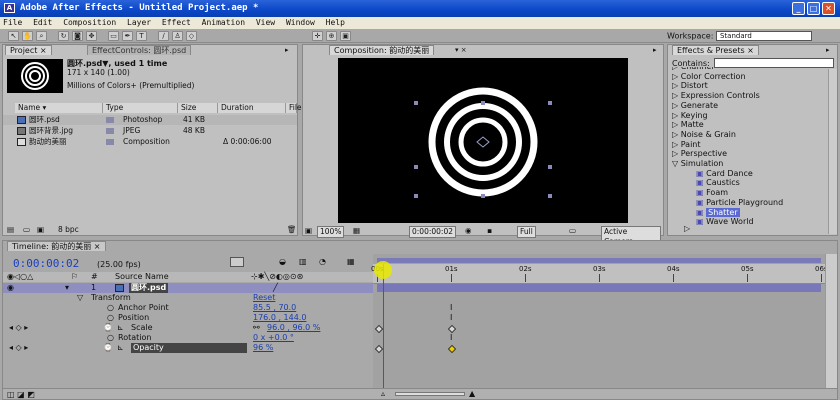  What do you see at coordinates (690, 115) in the screenshot?
I see `effect-category: ▷ Keying` at bounding box center [690, 115].